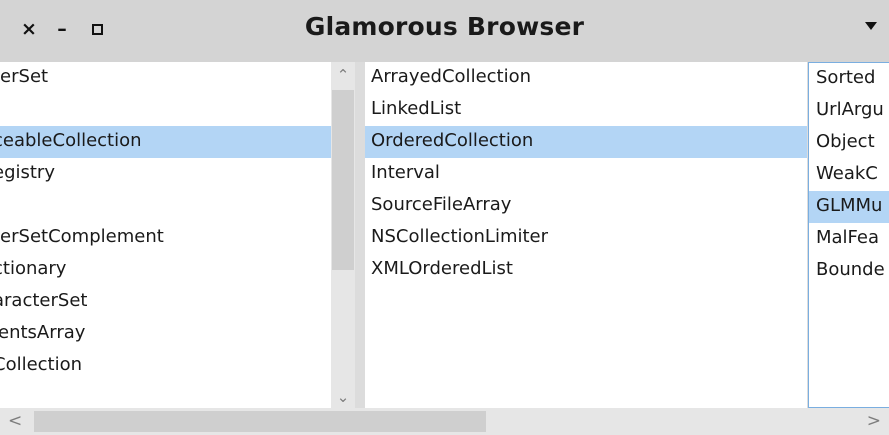 The width and height of the screenshot is (889, 435). What do you see at coordinates (852, 175) in the screenshot?
I see `list-item: WeakC` at bounding box center [852, 175].